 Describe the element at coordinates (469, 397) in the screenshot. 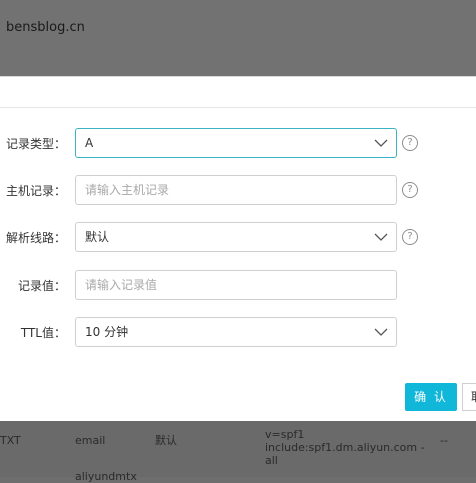

I see `cancel-button: 取` at that location.